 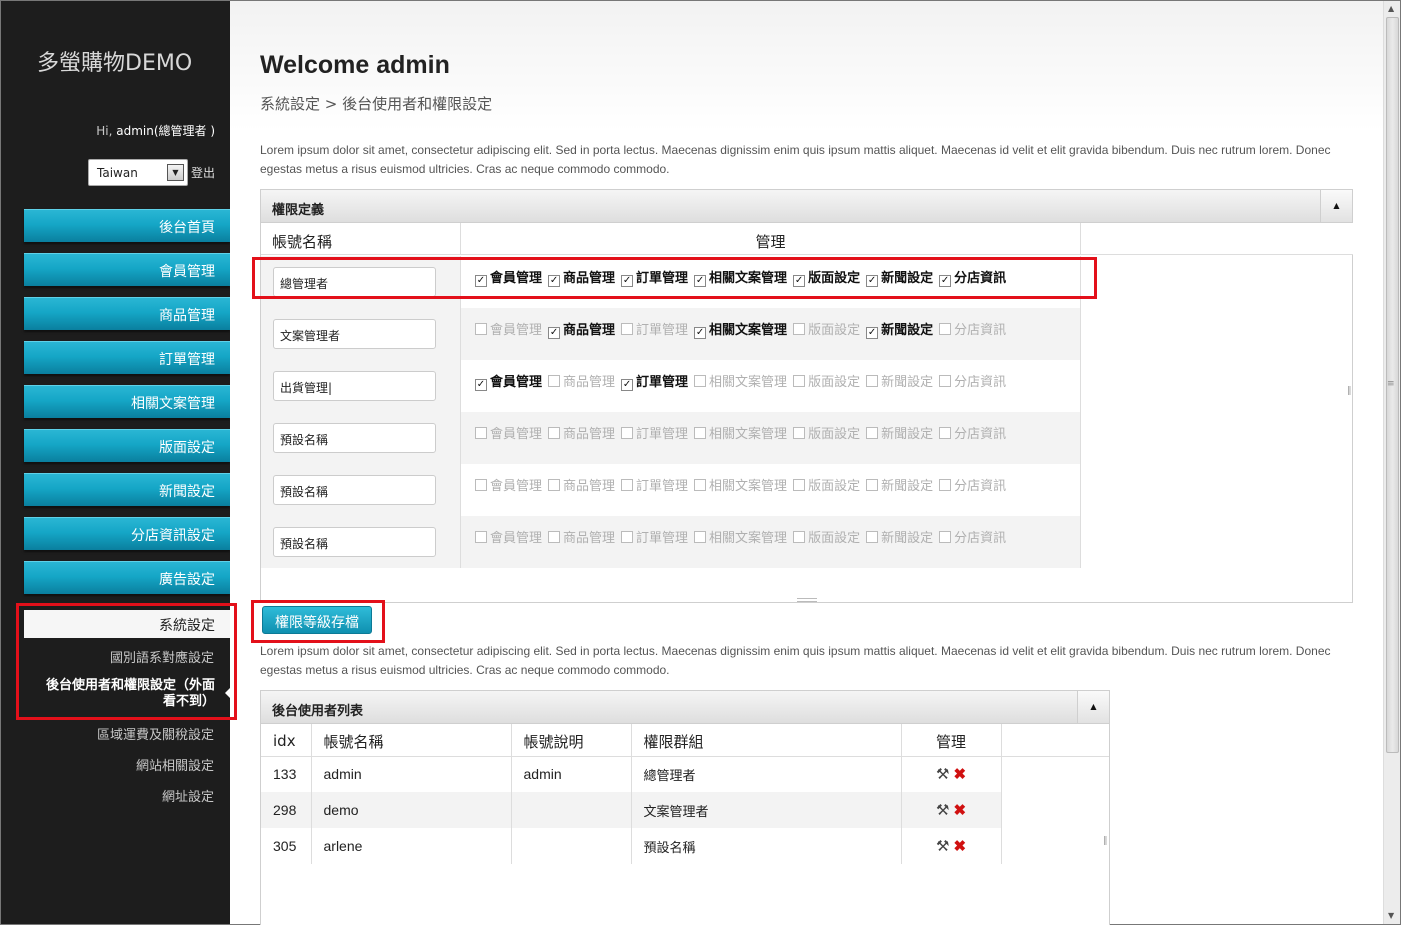 What do you see at coordinates (127, 225) in the screenshot?
I see `nav-item-dashboard: 後台首頁` at bounding box center [127, 225].